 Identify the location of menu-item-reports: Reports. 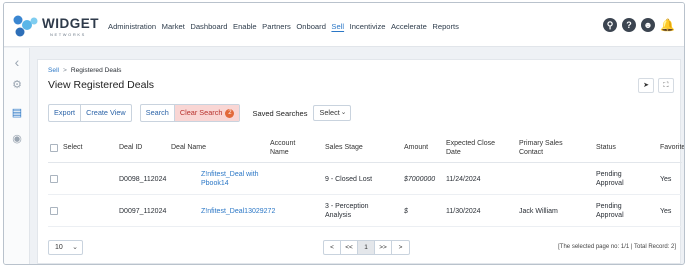
(445, 26).